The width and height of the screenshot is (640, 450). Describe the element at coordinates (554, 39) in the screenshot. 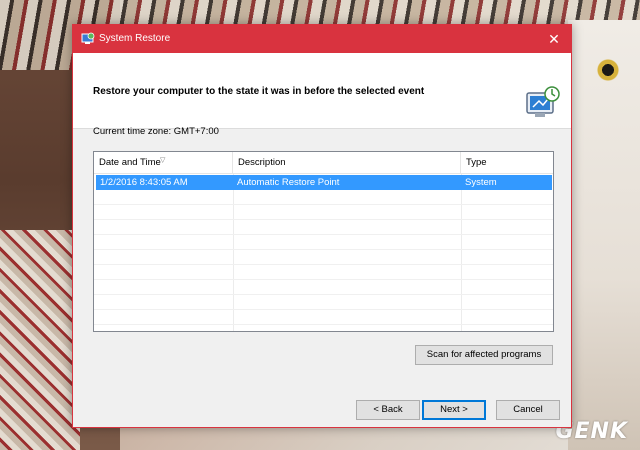

I see `close-button: ✕` at that location.